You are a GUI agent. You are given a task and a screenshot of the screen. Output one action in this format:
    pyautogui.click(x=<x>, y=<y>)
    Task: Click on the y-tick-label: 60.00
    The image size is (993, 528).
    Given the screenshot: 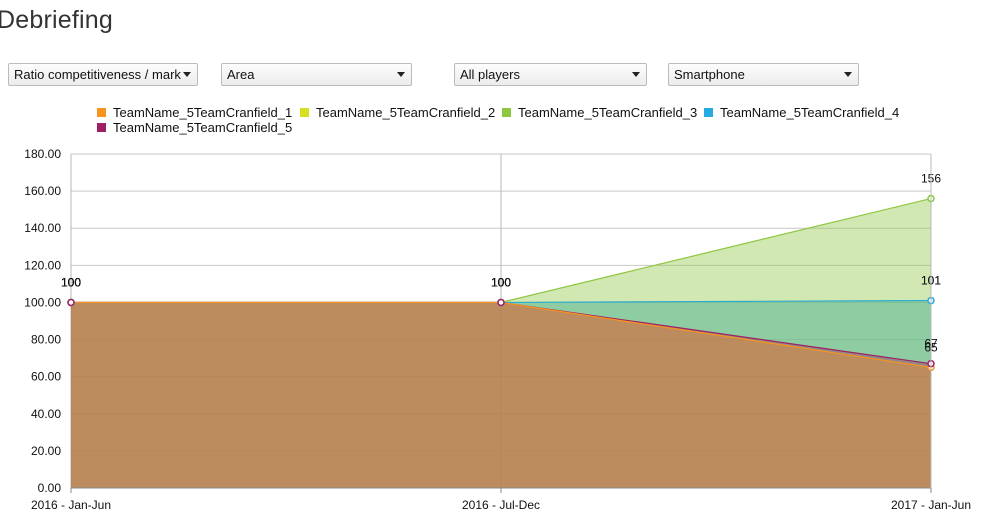 What is the action you would take?
    pyautogui.click(x=46, y=377)
    